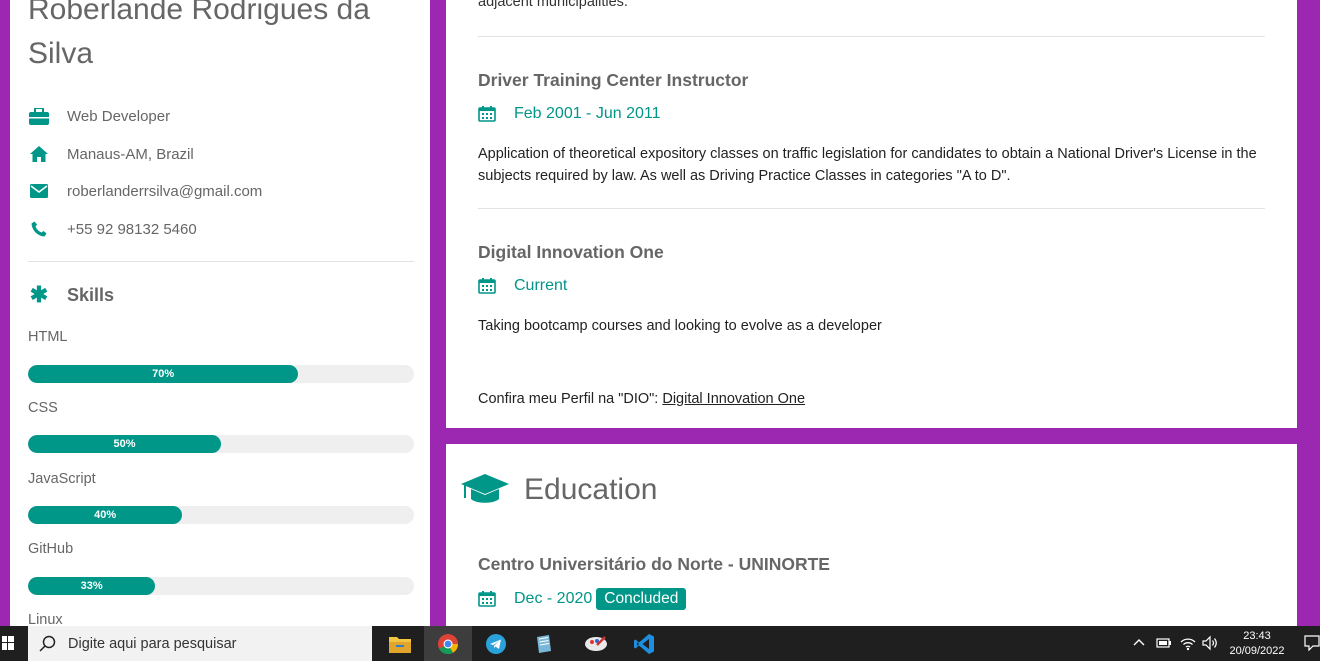 This screenshot has width=1320, height=661. Describe the element at coordinates (221, 586) in the screenshot. I see `skill-bar-github: 33%` at that location.